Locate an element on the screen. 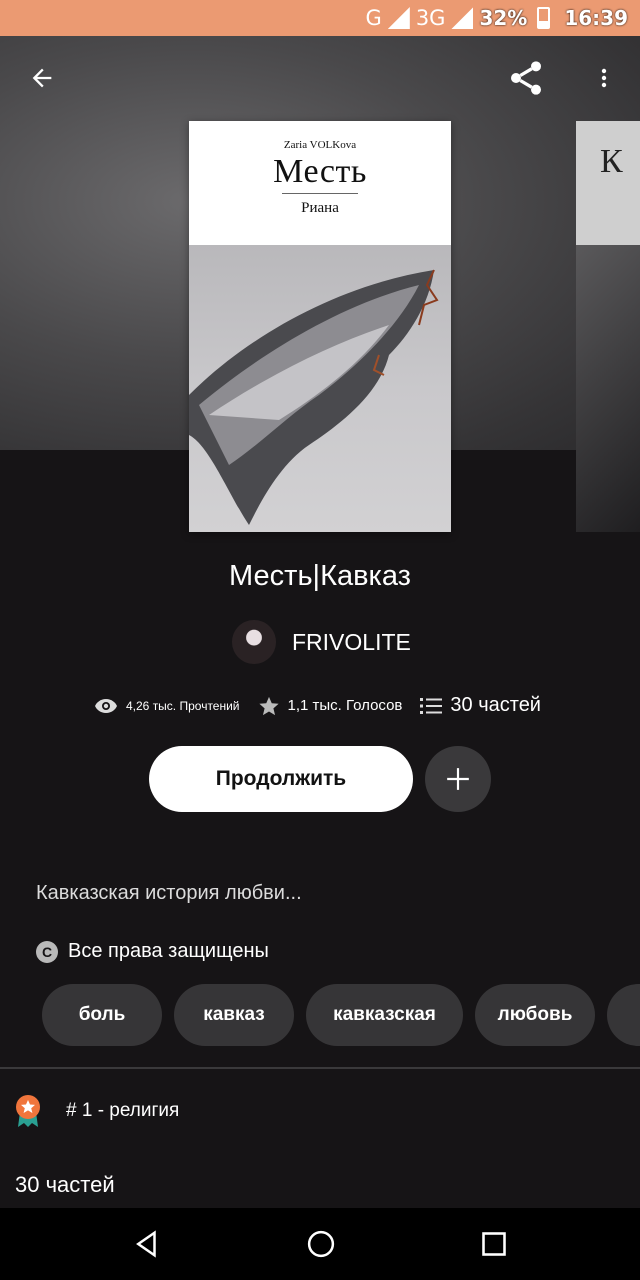  plus-icon is located at coordinates (458, 779).